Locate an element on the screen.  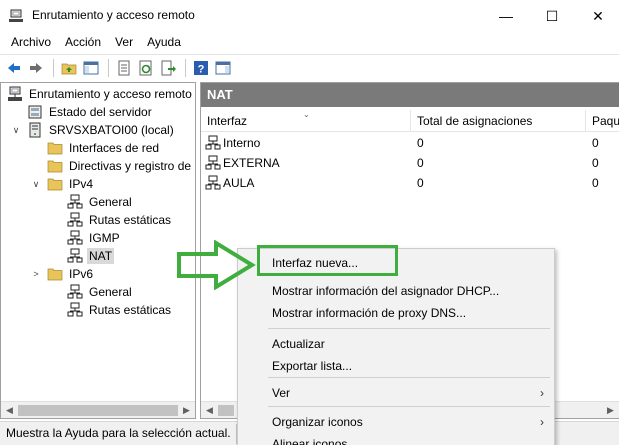
tree-item: Directivas y registro de a is located at coordinates (121, 166).